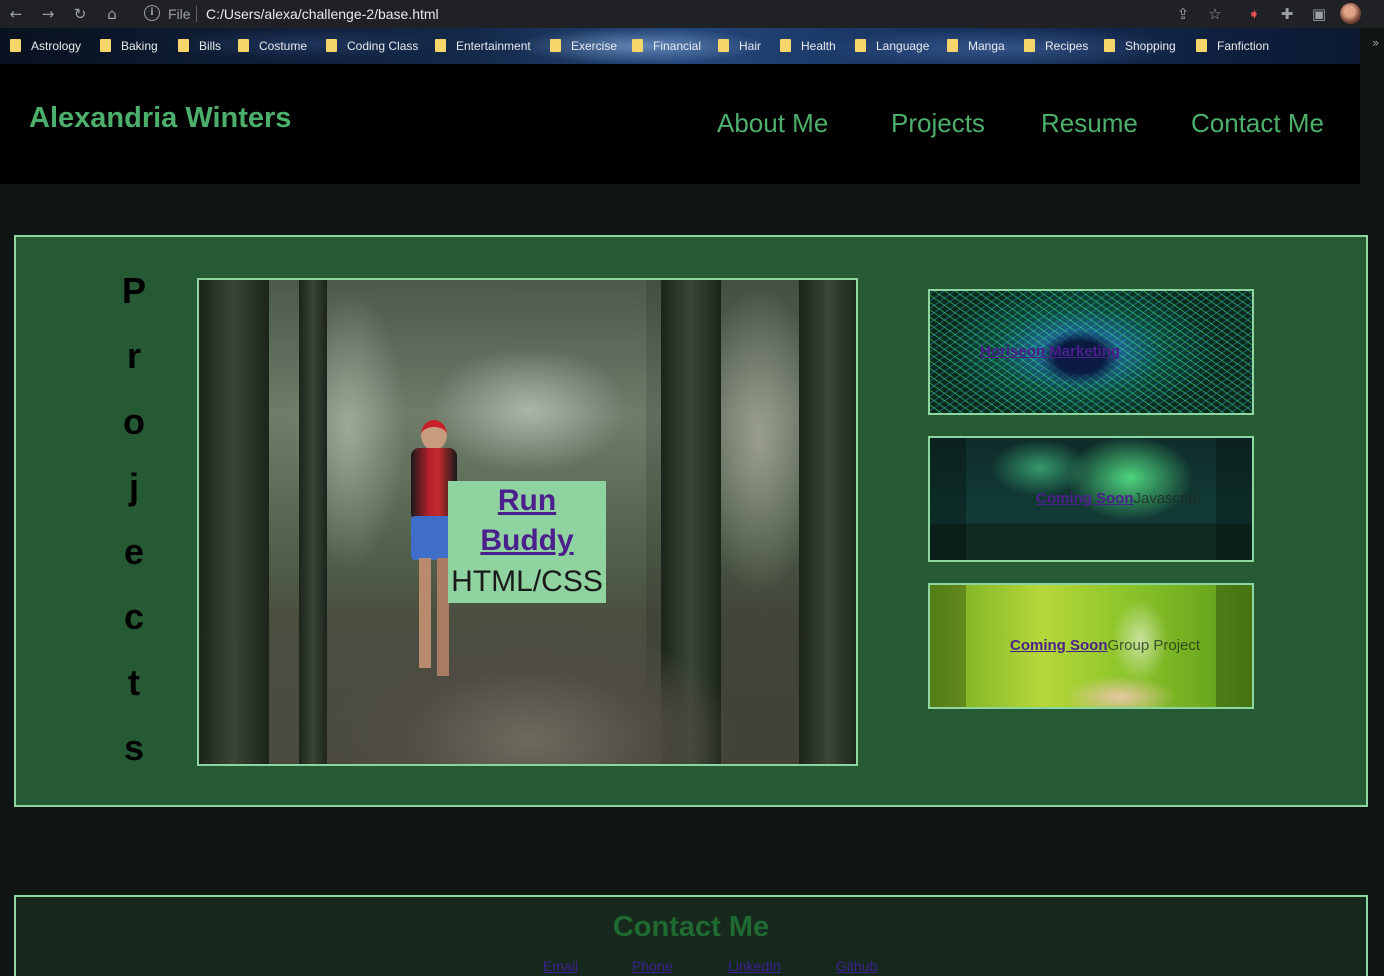 Image resolution: width=1384 pixels, height=976 pixels. Describe the element at coordinates (152, 13) in the screenshot. I see `site-info-icon: i` at that location.